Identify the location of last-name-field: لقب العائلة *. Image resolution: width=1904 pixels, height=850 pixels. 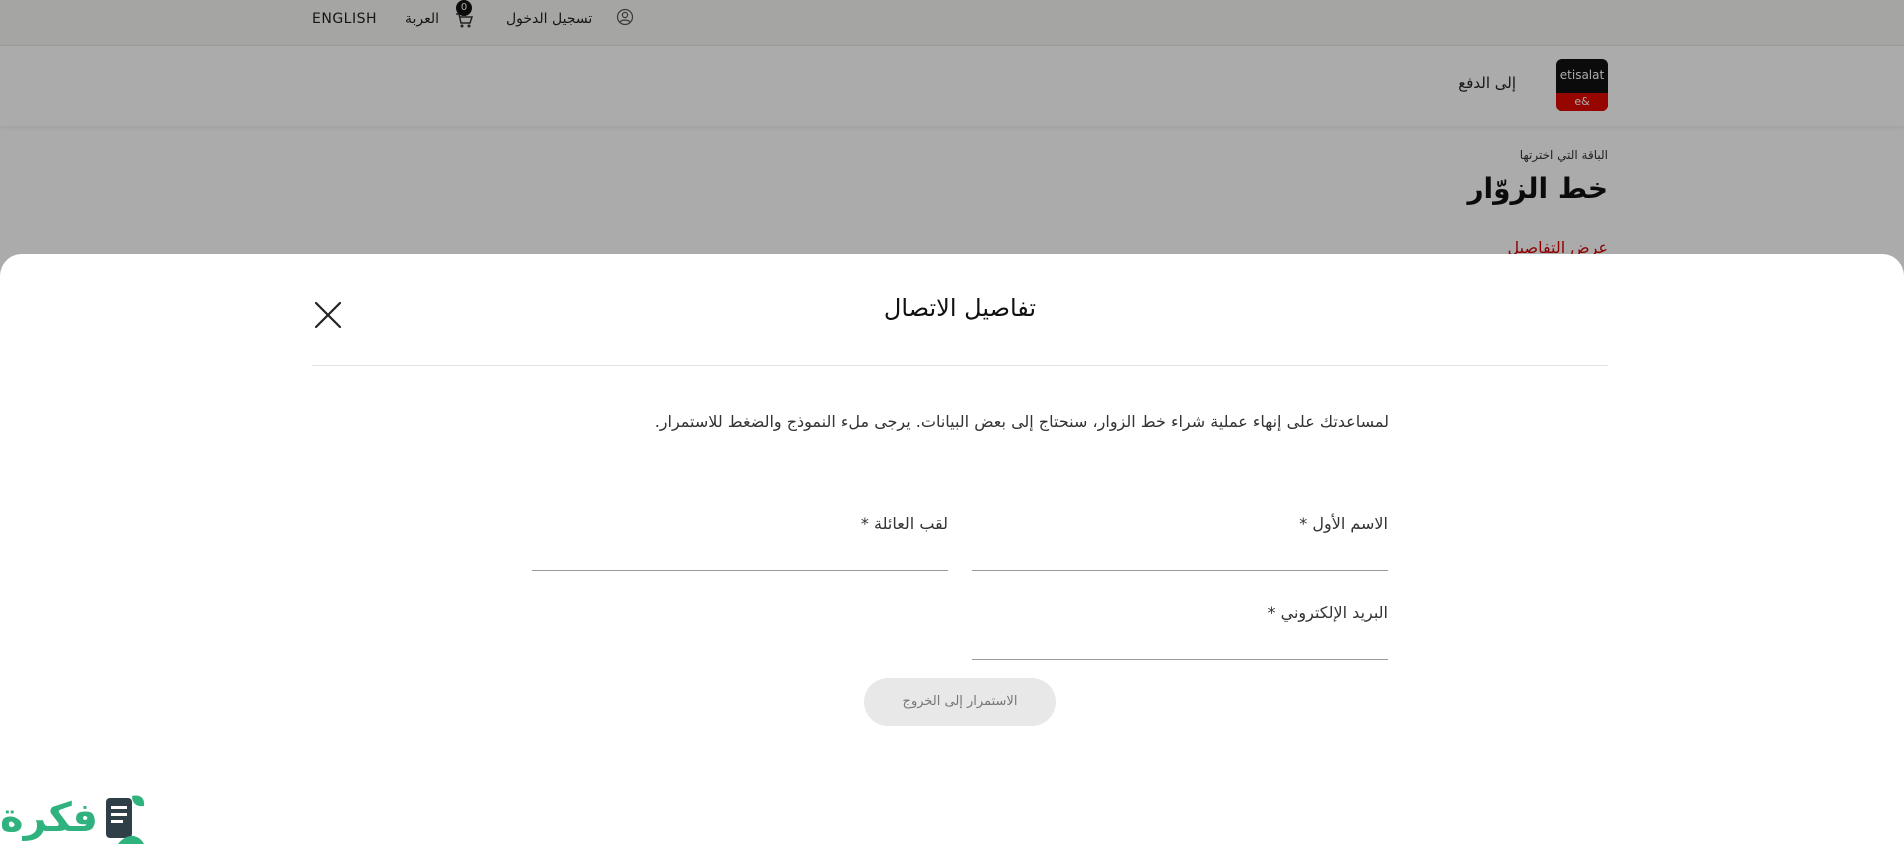
(740, 542).